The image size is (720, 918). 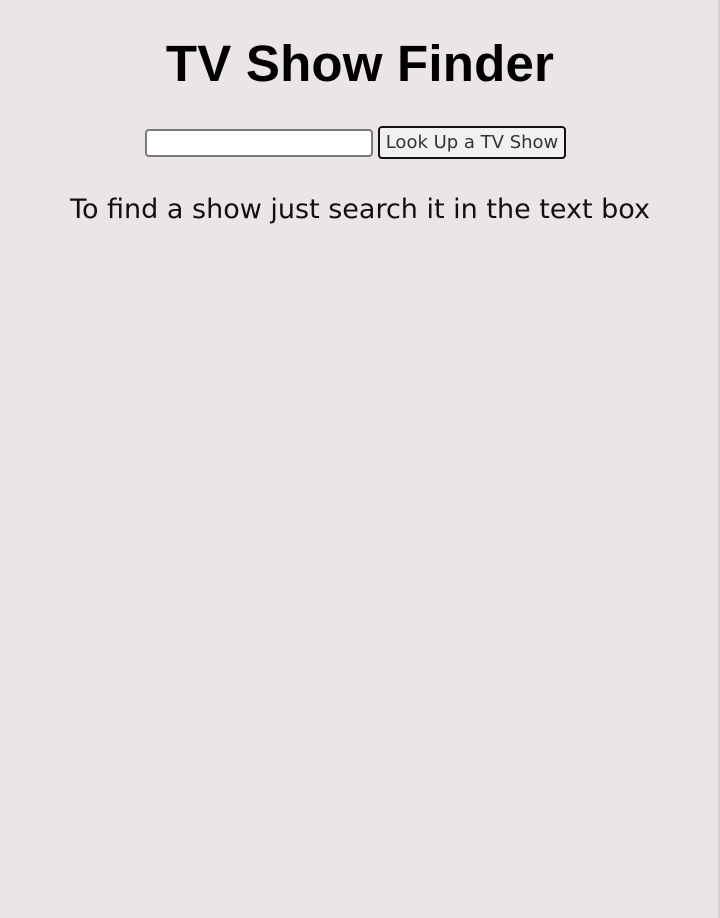 I want to click on look-up-tv-show-button: Look Up a TV Show, so click(x=472, y=142).